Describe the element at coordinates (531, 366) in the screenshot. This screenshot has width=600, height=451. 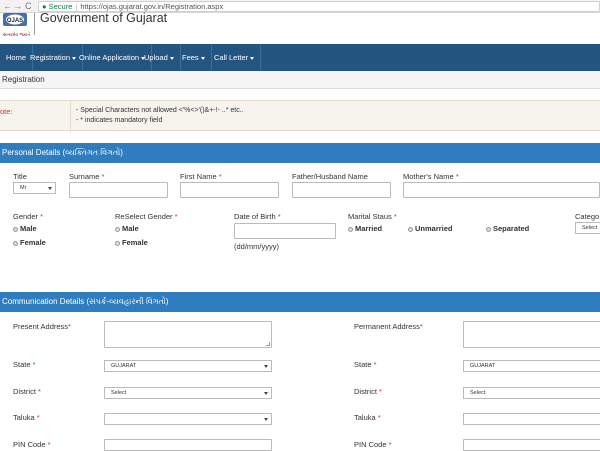
I see `permanent-state-select: GUJARAT` at that location.